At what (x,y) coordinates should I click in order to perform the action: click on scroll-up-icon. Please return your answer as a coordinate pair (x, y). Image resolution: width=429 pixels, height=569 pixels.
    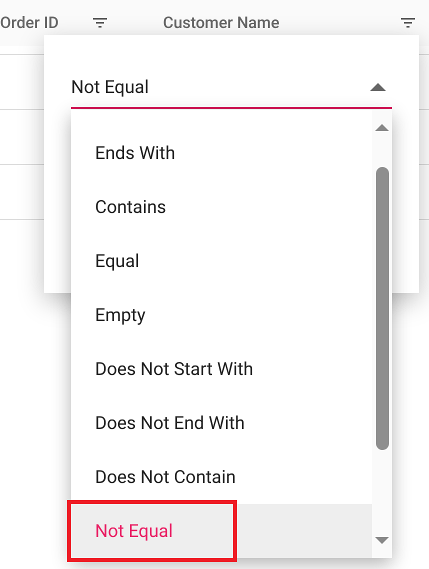
    Looking at the image, I should click on (382, 127).